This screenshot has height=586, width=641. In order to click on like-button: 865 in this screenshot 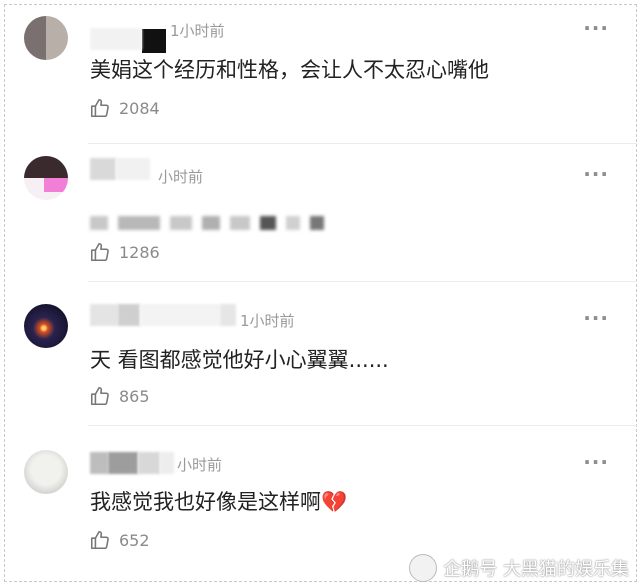, I will do `click(119, 396)`.